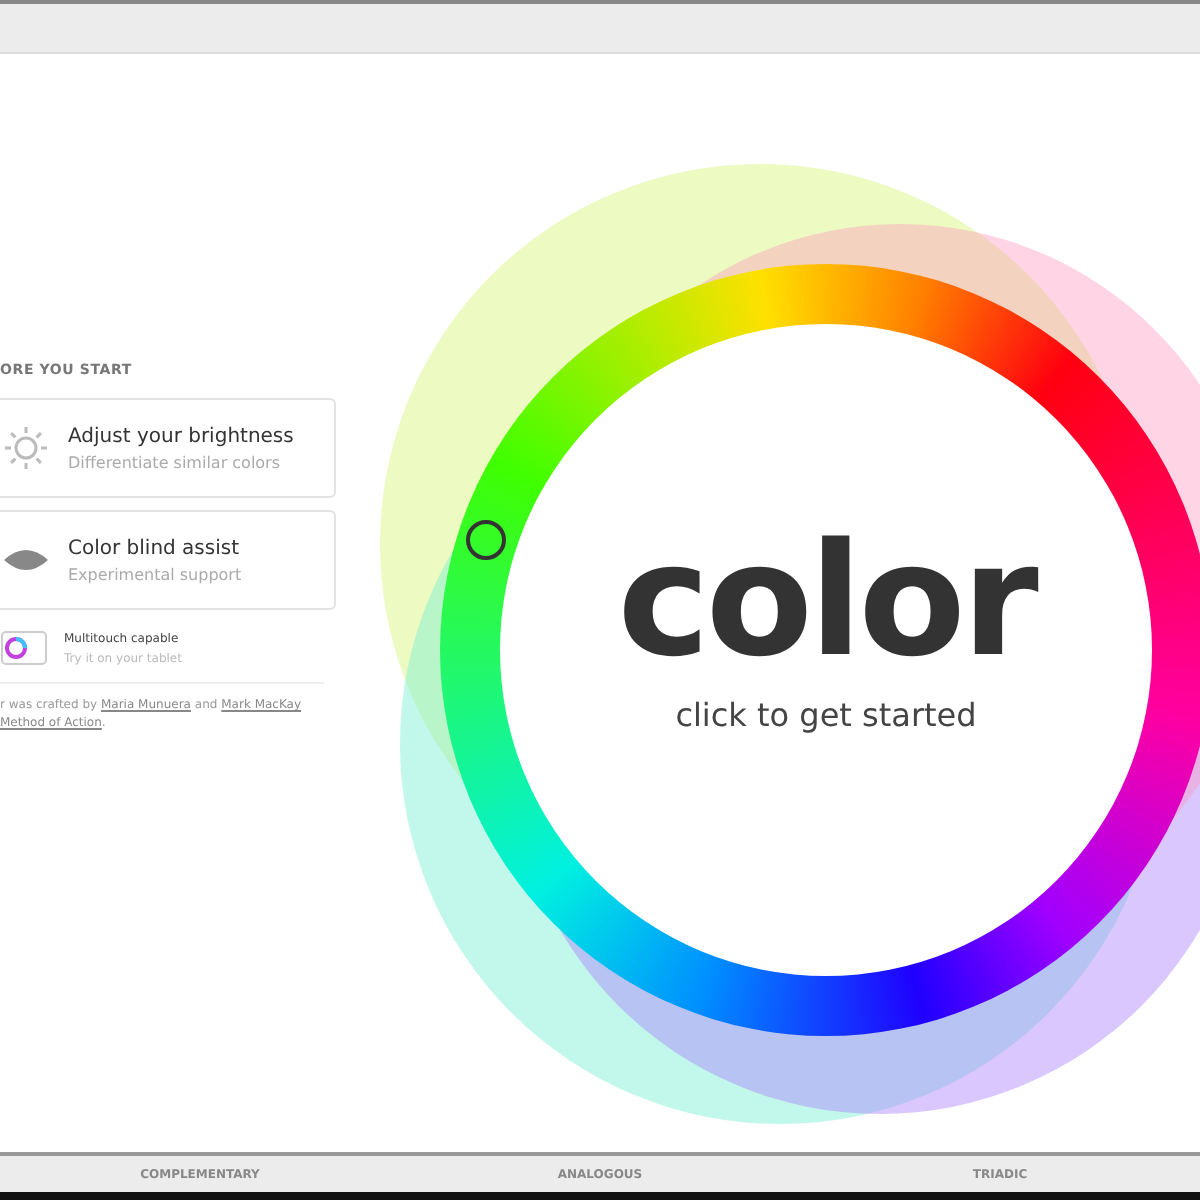  I want to click on hero-subtitle: click to get started, so click(826, 715).